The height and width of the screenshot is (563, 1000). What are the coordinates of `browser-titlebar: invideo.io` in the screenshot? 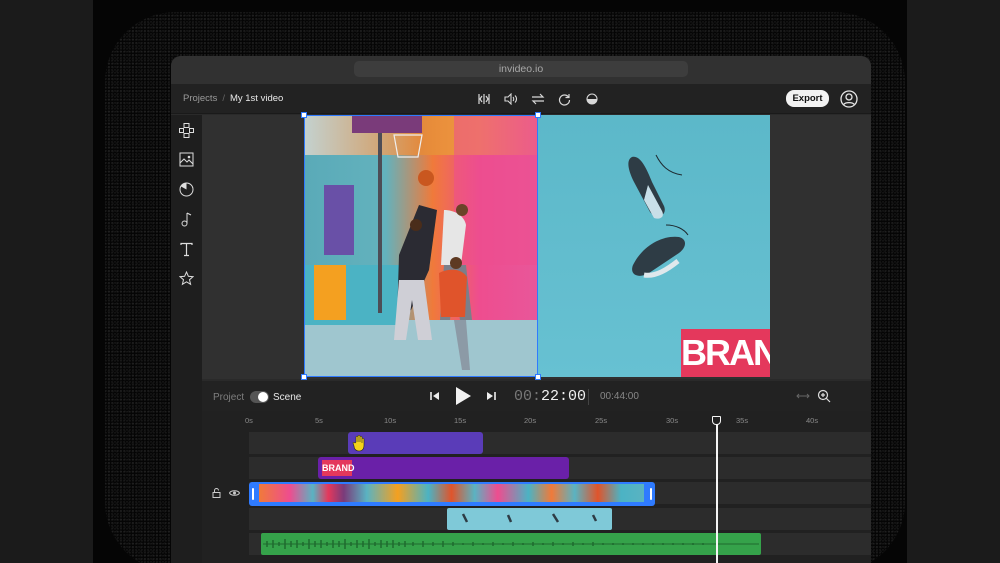 It's located at (521, 70).